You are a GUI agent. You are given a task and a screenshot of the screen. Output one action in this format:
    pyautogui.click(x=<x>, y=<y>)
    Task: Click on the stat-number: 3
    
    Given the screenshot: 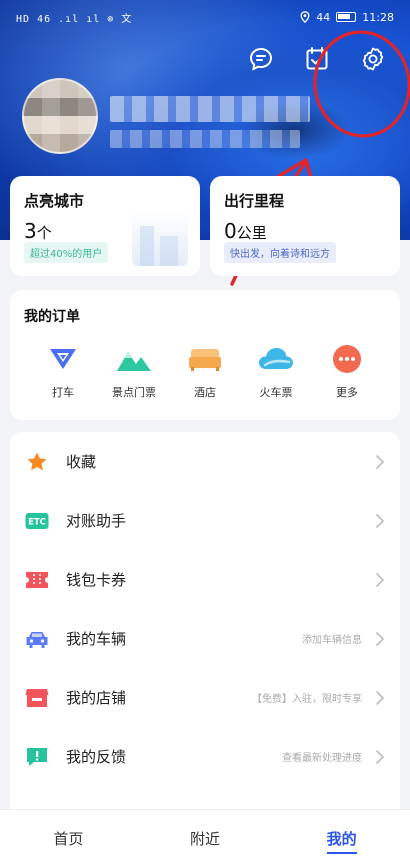 What is the action you would take?
    pyautogui.click(x=30, y=231)
    